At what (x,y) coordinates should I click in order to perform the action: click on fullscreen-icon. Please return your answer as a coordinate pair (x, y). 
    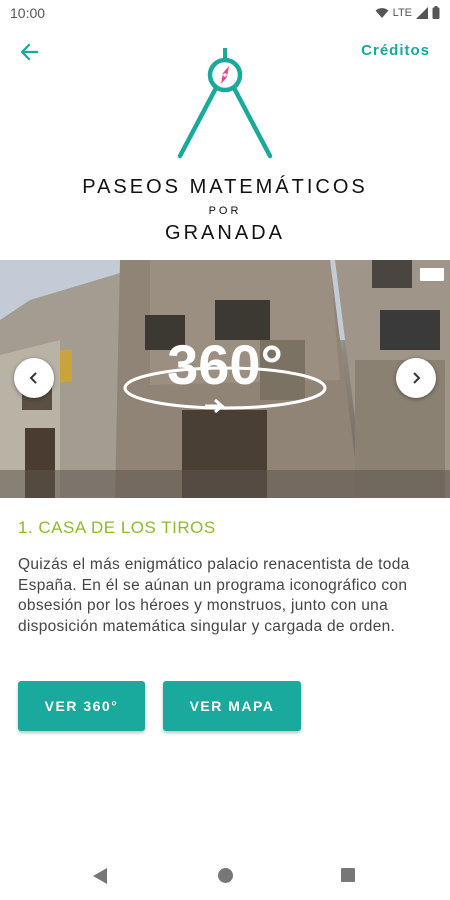
    Looking at the image, I should click on (432, 274).